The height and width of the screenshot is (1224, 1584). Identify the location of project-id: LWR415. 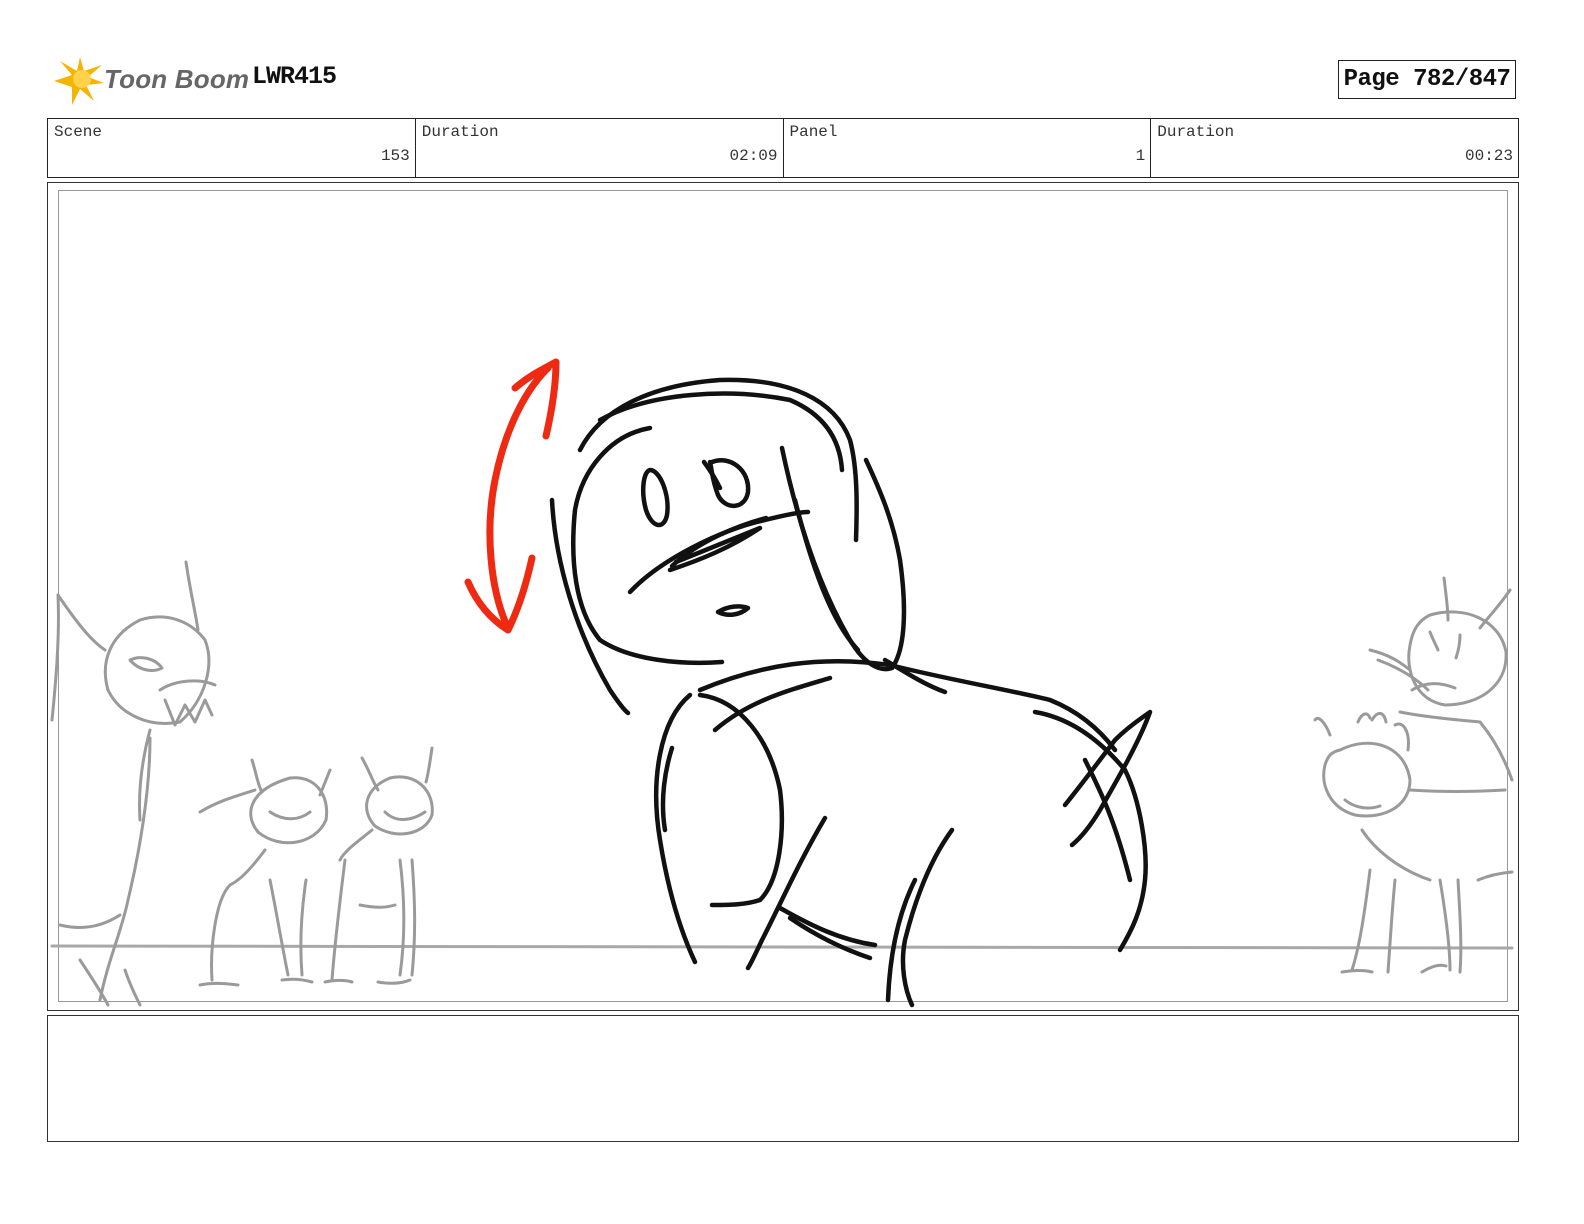
(294, 76).